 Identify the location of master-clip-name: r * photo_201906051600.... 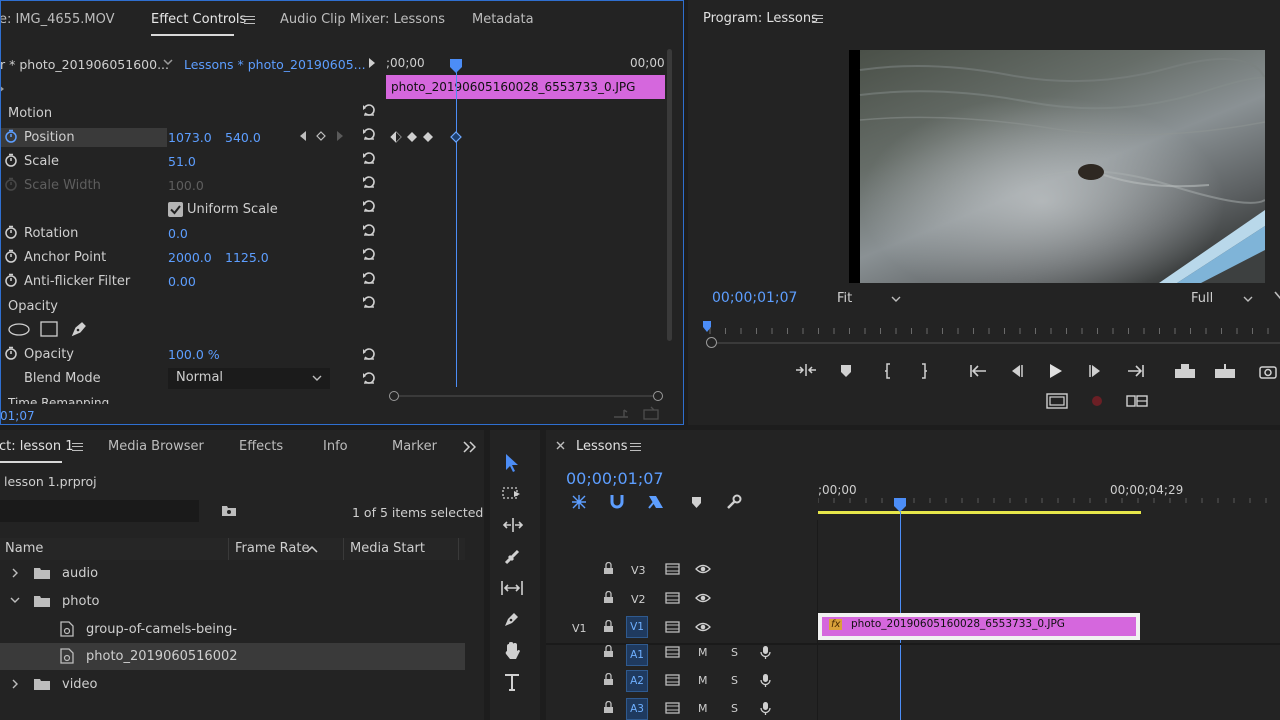
(85, 64).